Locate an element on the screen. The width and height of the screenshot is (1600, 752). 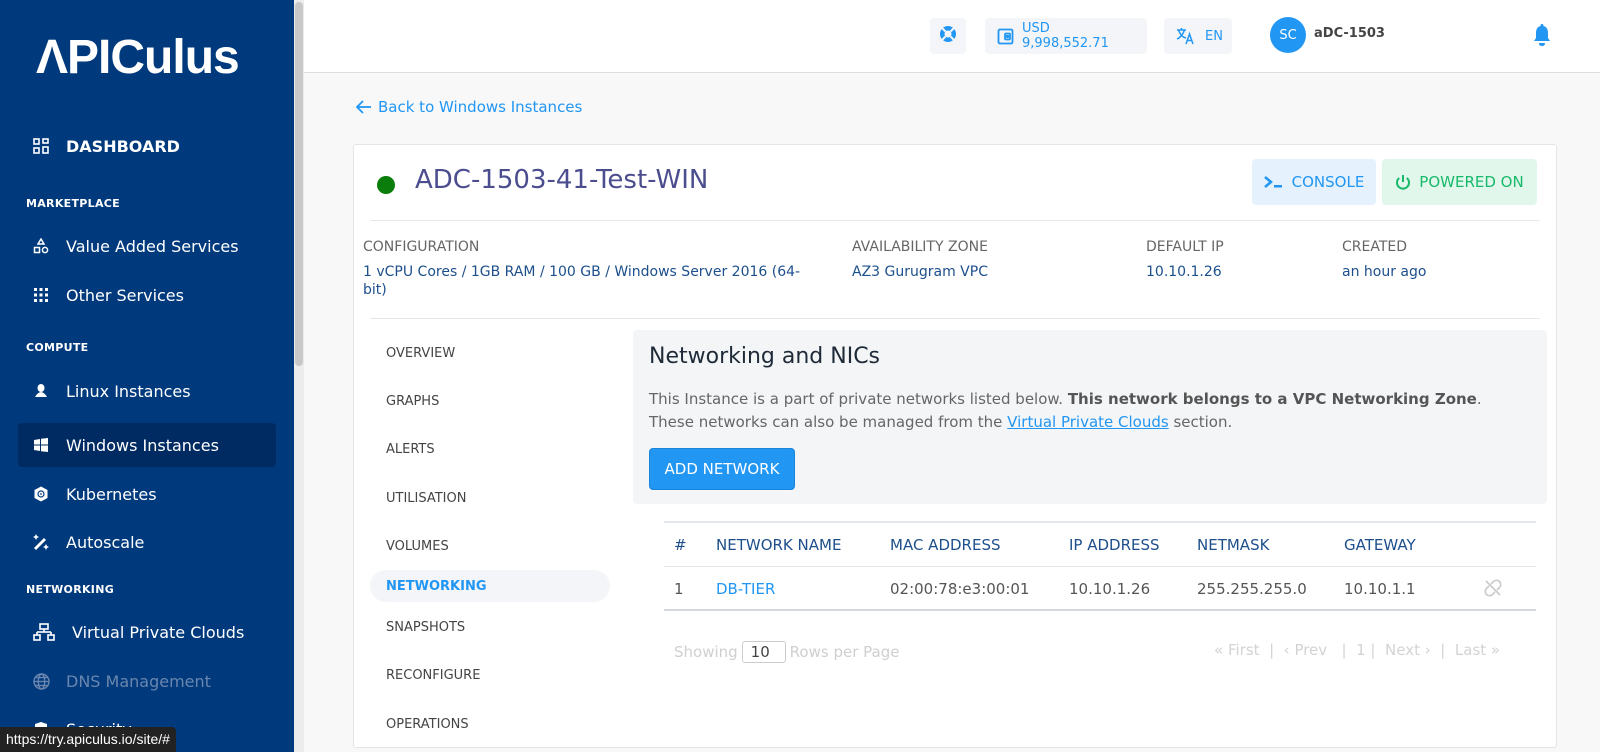
shapes-icon is located at coordinates (41, 246).